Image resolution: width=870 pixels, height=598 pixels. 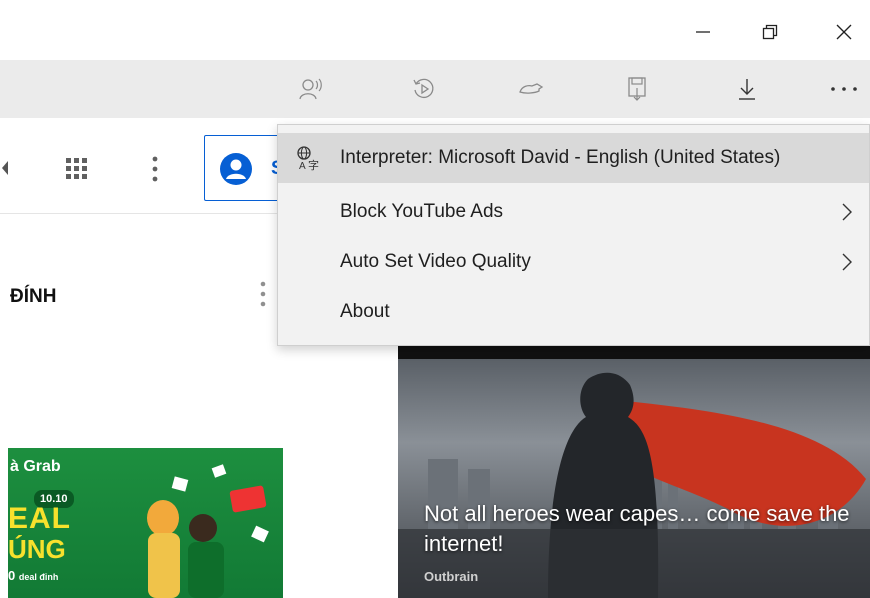 What do you see at coordinates (435, 30) in the screenshot?
I see `title-bar` at bounding box center [435, 30].